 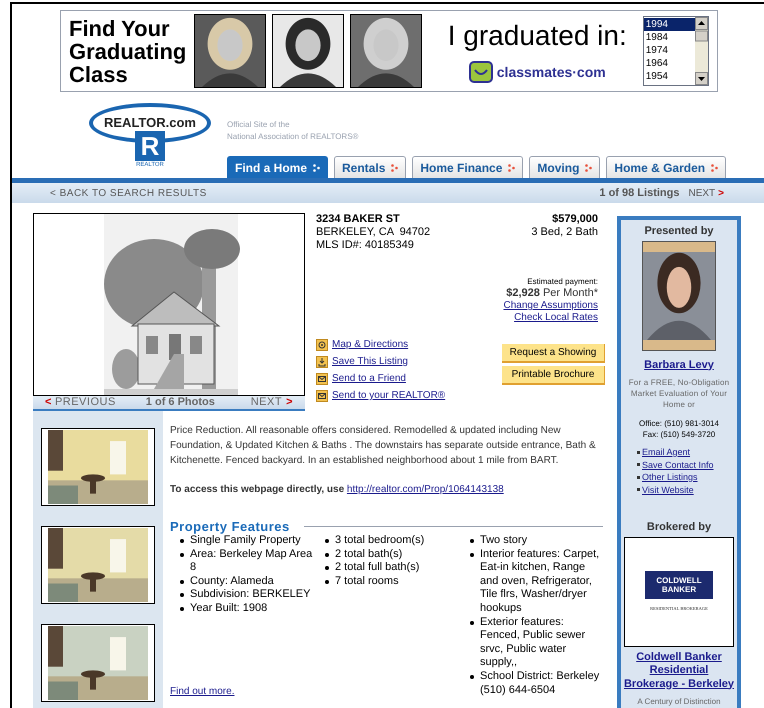 What do you see at coordinates (552, 293) in the screenshot?
I see `payment-amount: $2,928 Per Month*` at bounding box center [552, 293].